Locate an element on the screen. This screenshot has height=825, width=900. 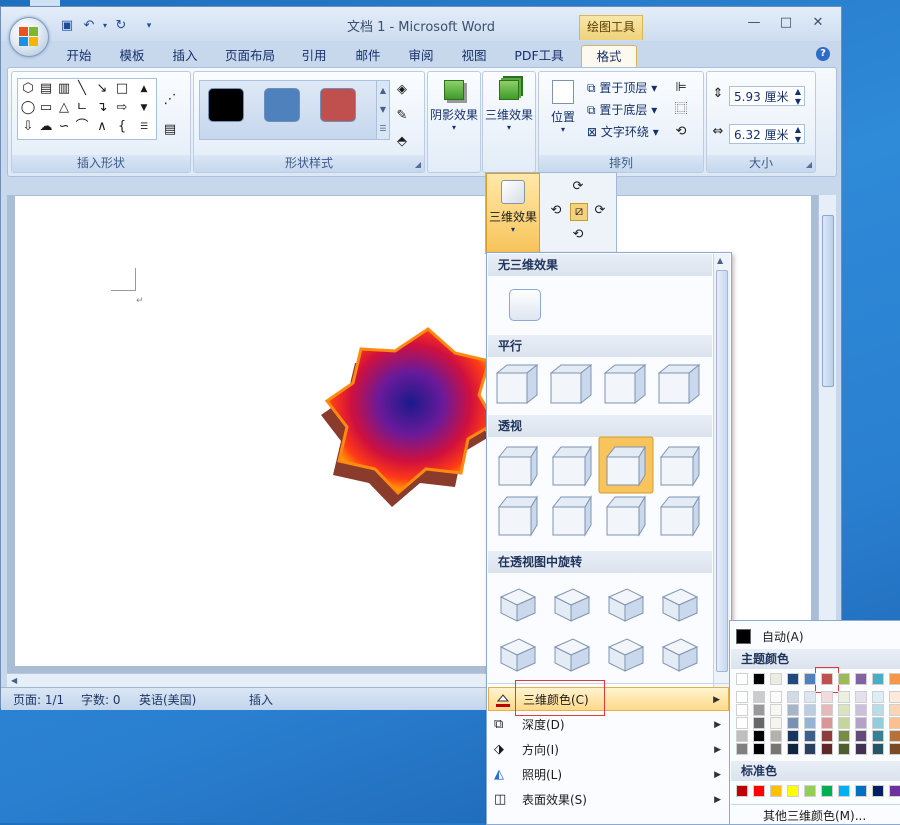
3d-preset-option-15 is located at coordinates (680, 605).